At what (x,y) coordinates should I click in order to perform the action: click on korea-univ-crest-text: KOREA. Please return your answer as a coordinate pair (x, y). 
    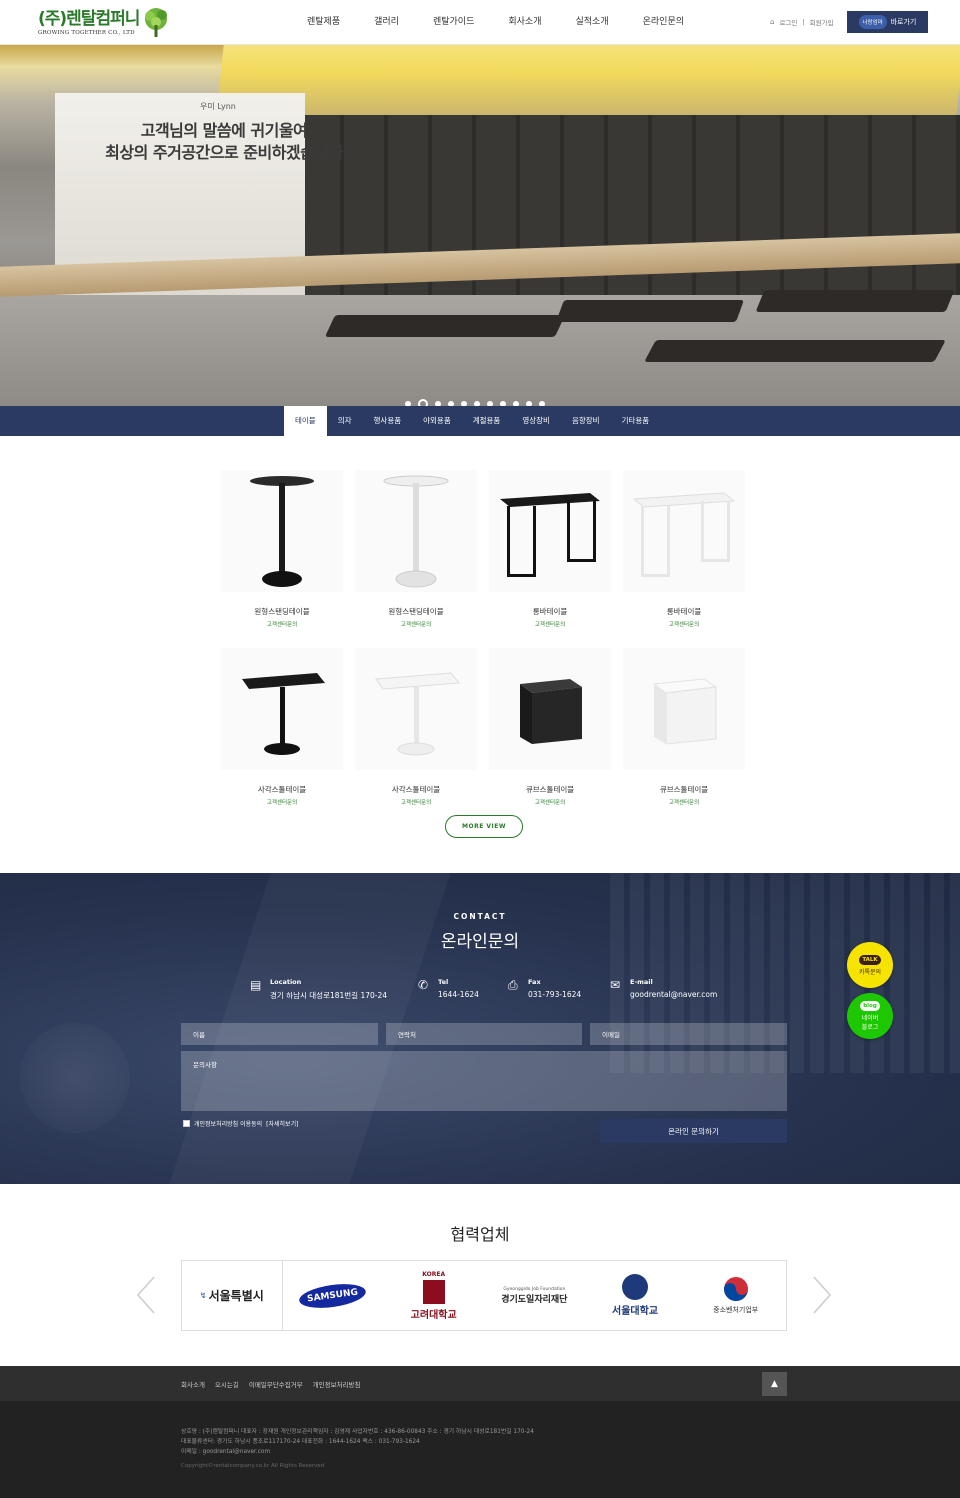
    Looking at the image, I should click on (434, 1274).